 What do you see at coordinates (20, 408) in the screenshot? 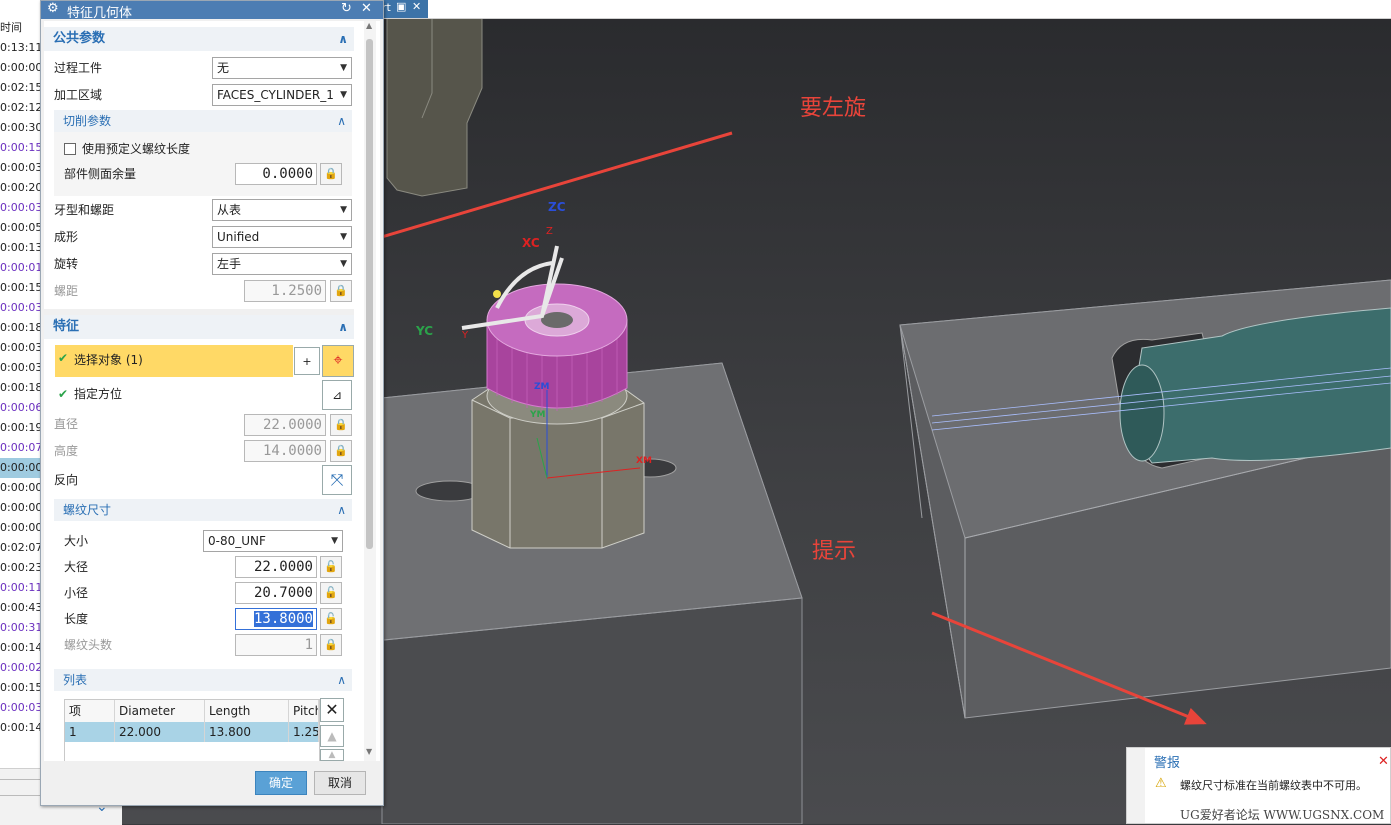
I see `list-item: 0:00:06` at bounding box center [20, 408].